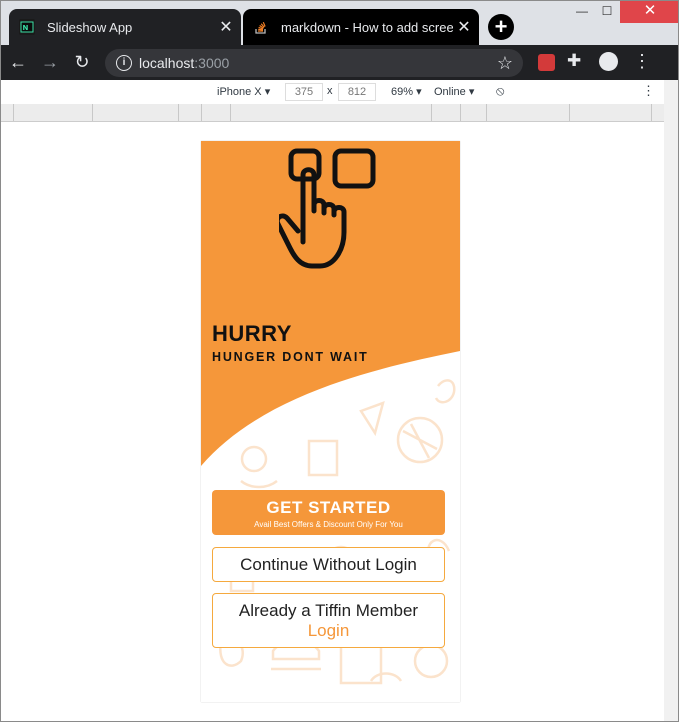 This screenshot has height=722, width=679. Describe the element at coordinates (505, 63) in the screenshot. I see `bookmark-star-icon: ☆` at that location.